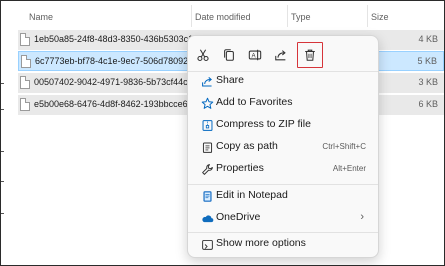 Image resolution: width=445 pixels, height=266 pixels. I want to click on menu-item-add-to-favorites: Add to Favorites, so click(284, 103).